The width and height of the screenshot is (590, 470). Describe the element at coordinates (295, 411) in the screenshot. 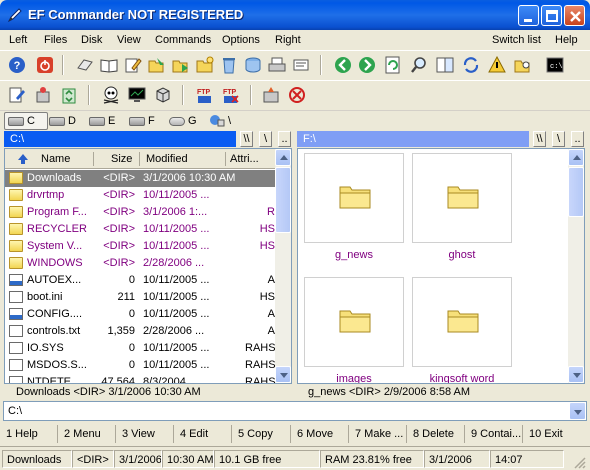

I see `command-line-input: C:\` at that location.